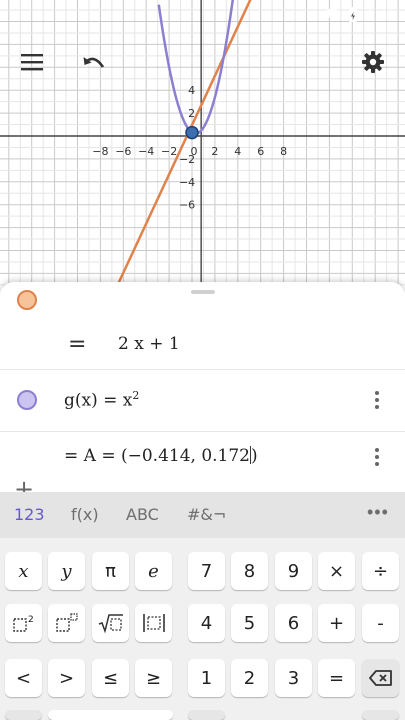 This screenshot has height=720, width=405. Describe the element at coordinates (187, 205) in the screenshot. I see `y-tick-label: −6` at that location.